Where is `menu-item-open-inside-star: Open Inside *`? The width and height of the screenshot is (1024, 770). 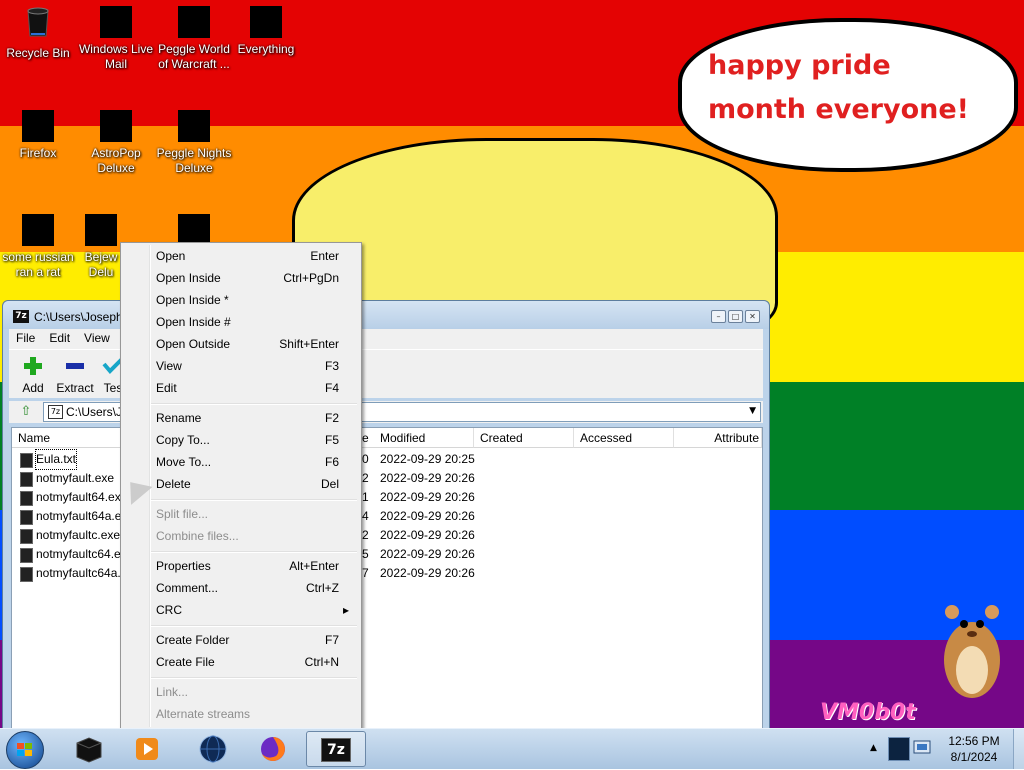
menu-item-open-inside-star: Open Inside * is located at coordinates (241, 300).